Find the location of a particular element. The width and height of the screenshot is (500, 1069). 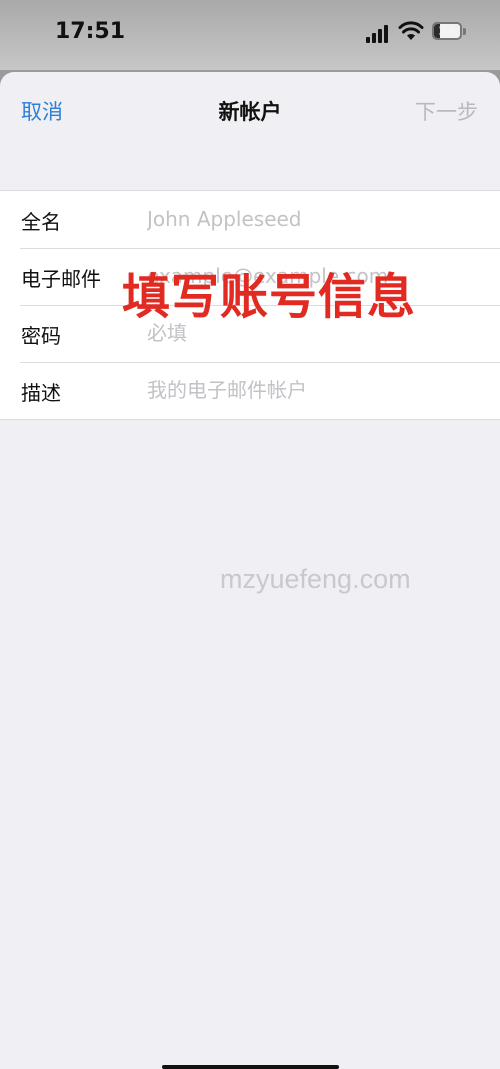

status-time: 17:51 is located at coordinates (90, 31).